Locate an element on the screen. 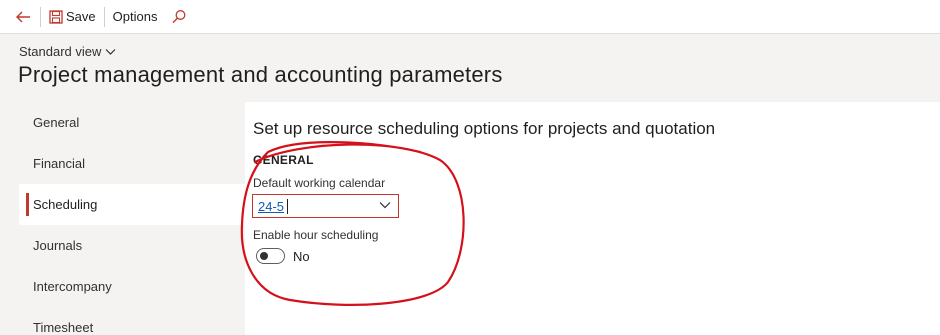 The height and width of the screenshot is (335, 940). nav-item-scheduling: Scheduling is located at coordinates (132, 204).